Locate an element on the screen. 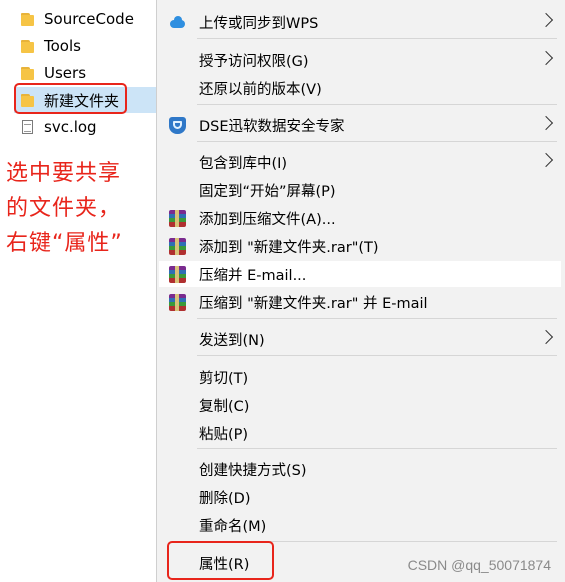 The width and height of the screenshot is (565, 582). menu-item-cut: 剪切(T) is located at coordinates (360, 377).